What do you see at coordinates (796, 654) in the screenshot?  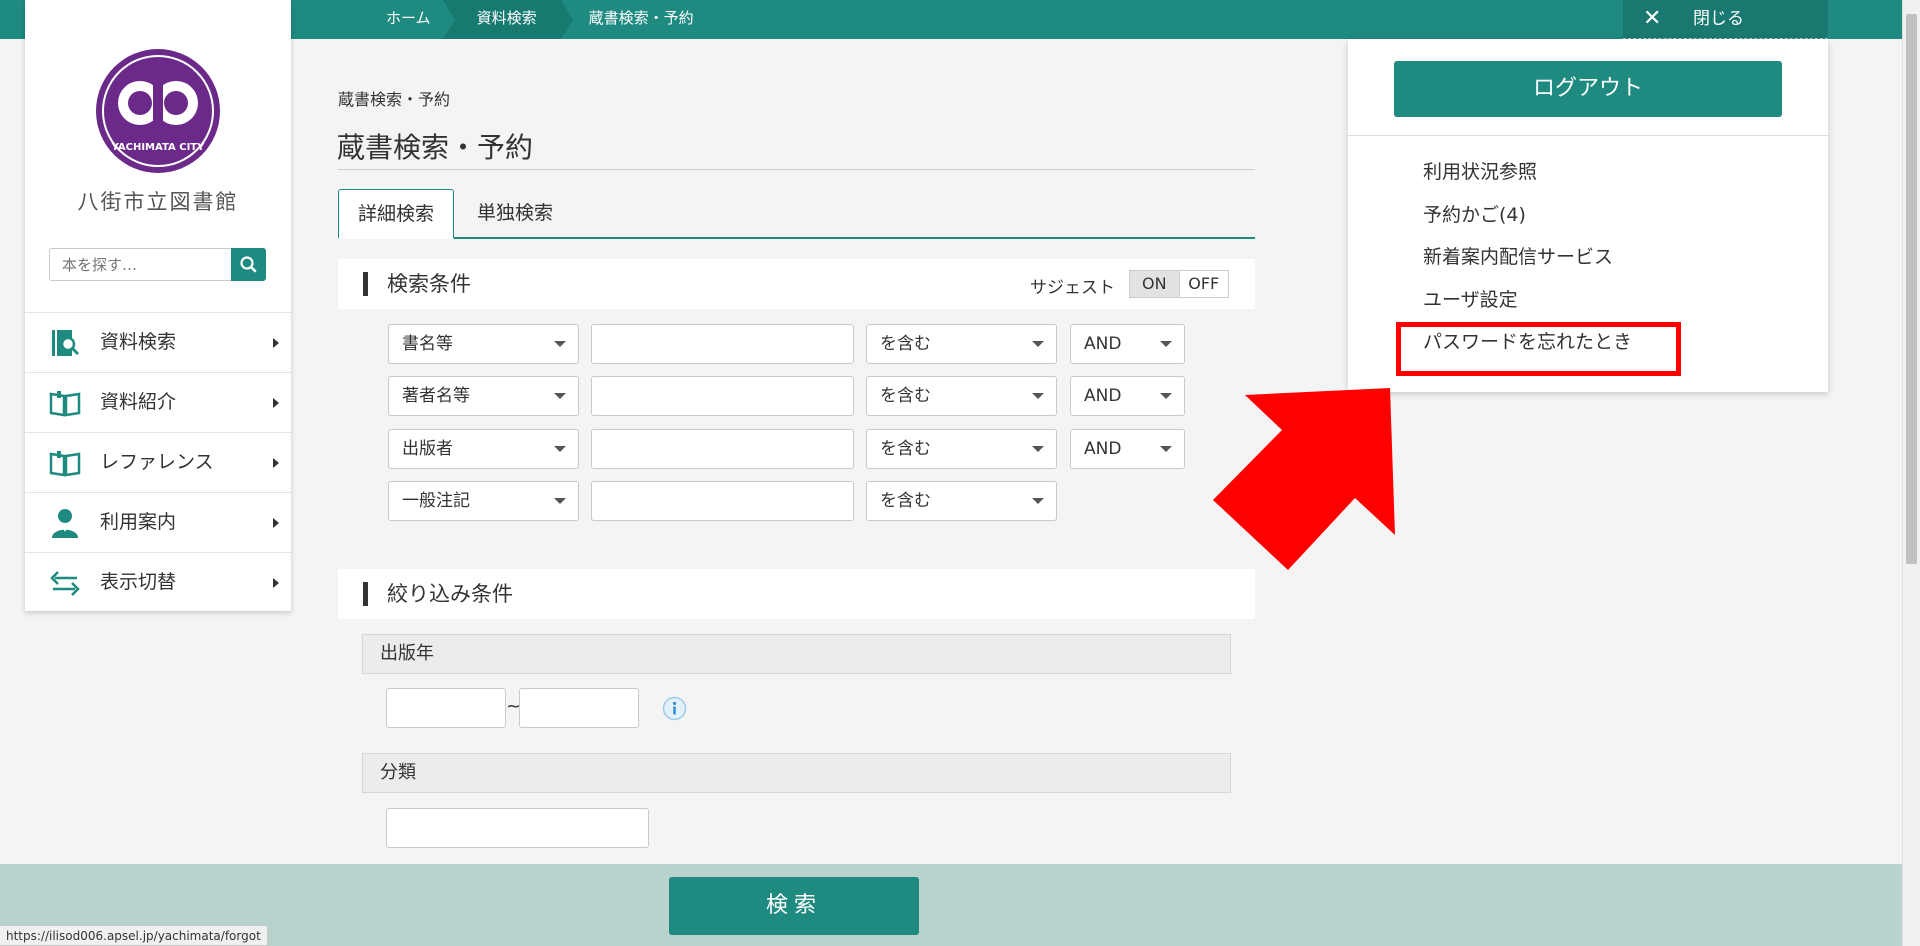 I see `publication-year-label: 出版年` at bounding box center [796, 654].